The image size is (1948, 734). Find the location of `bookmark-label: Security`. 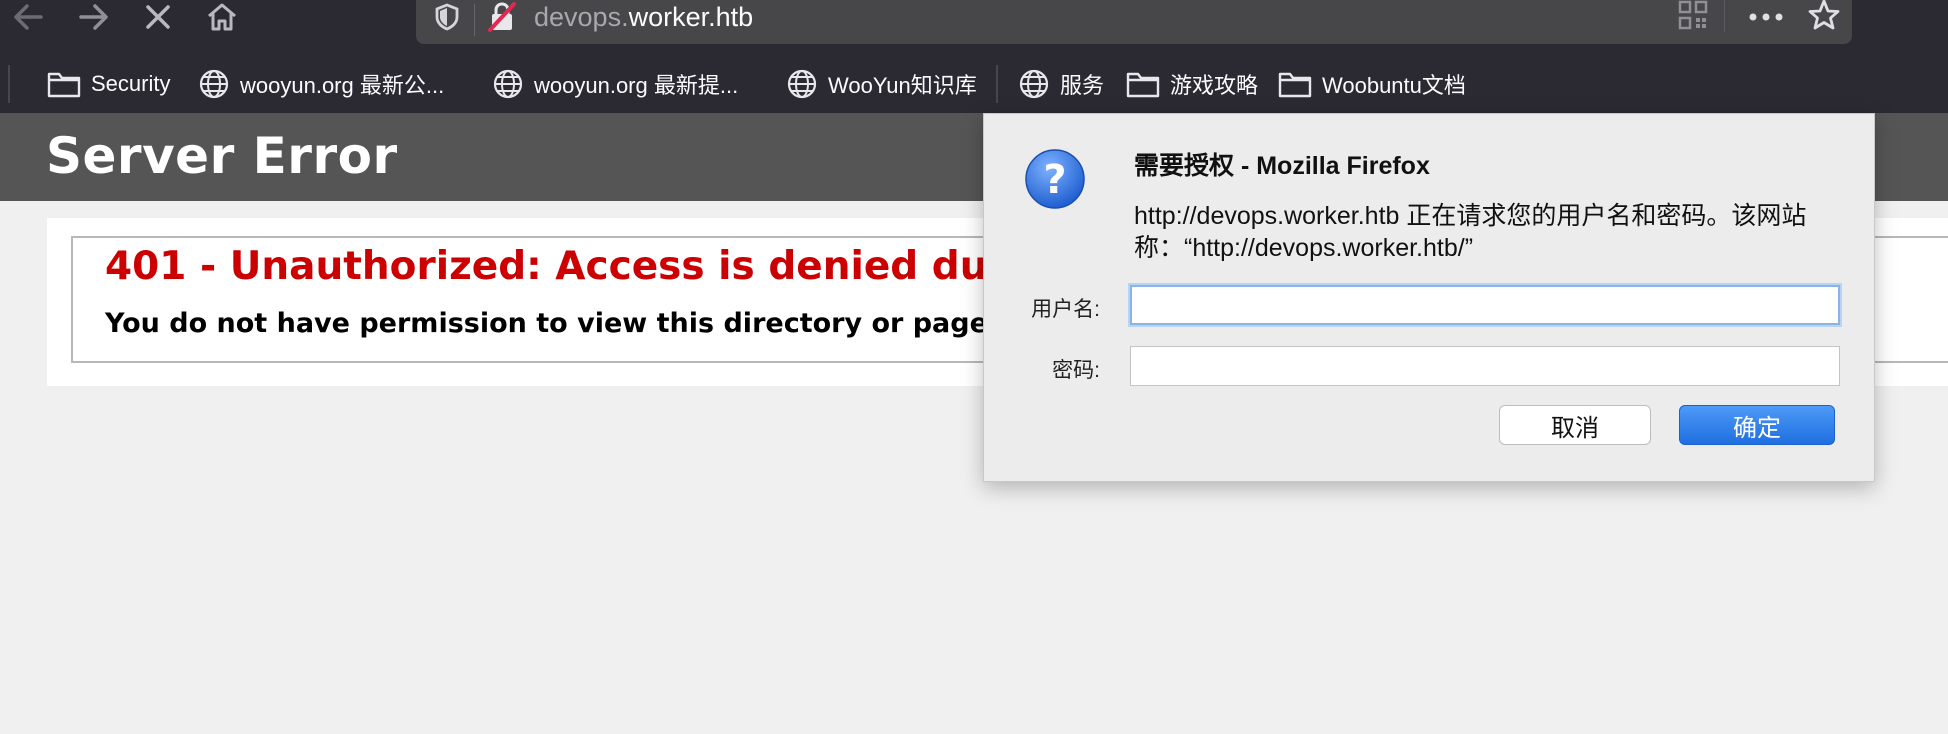

bookmark-label: Security is located at coordinates (131, 83).